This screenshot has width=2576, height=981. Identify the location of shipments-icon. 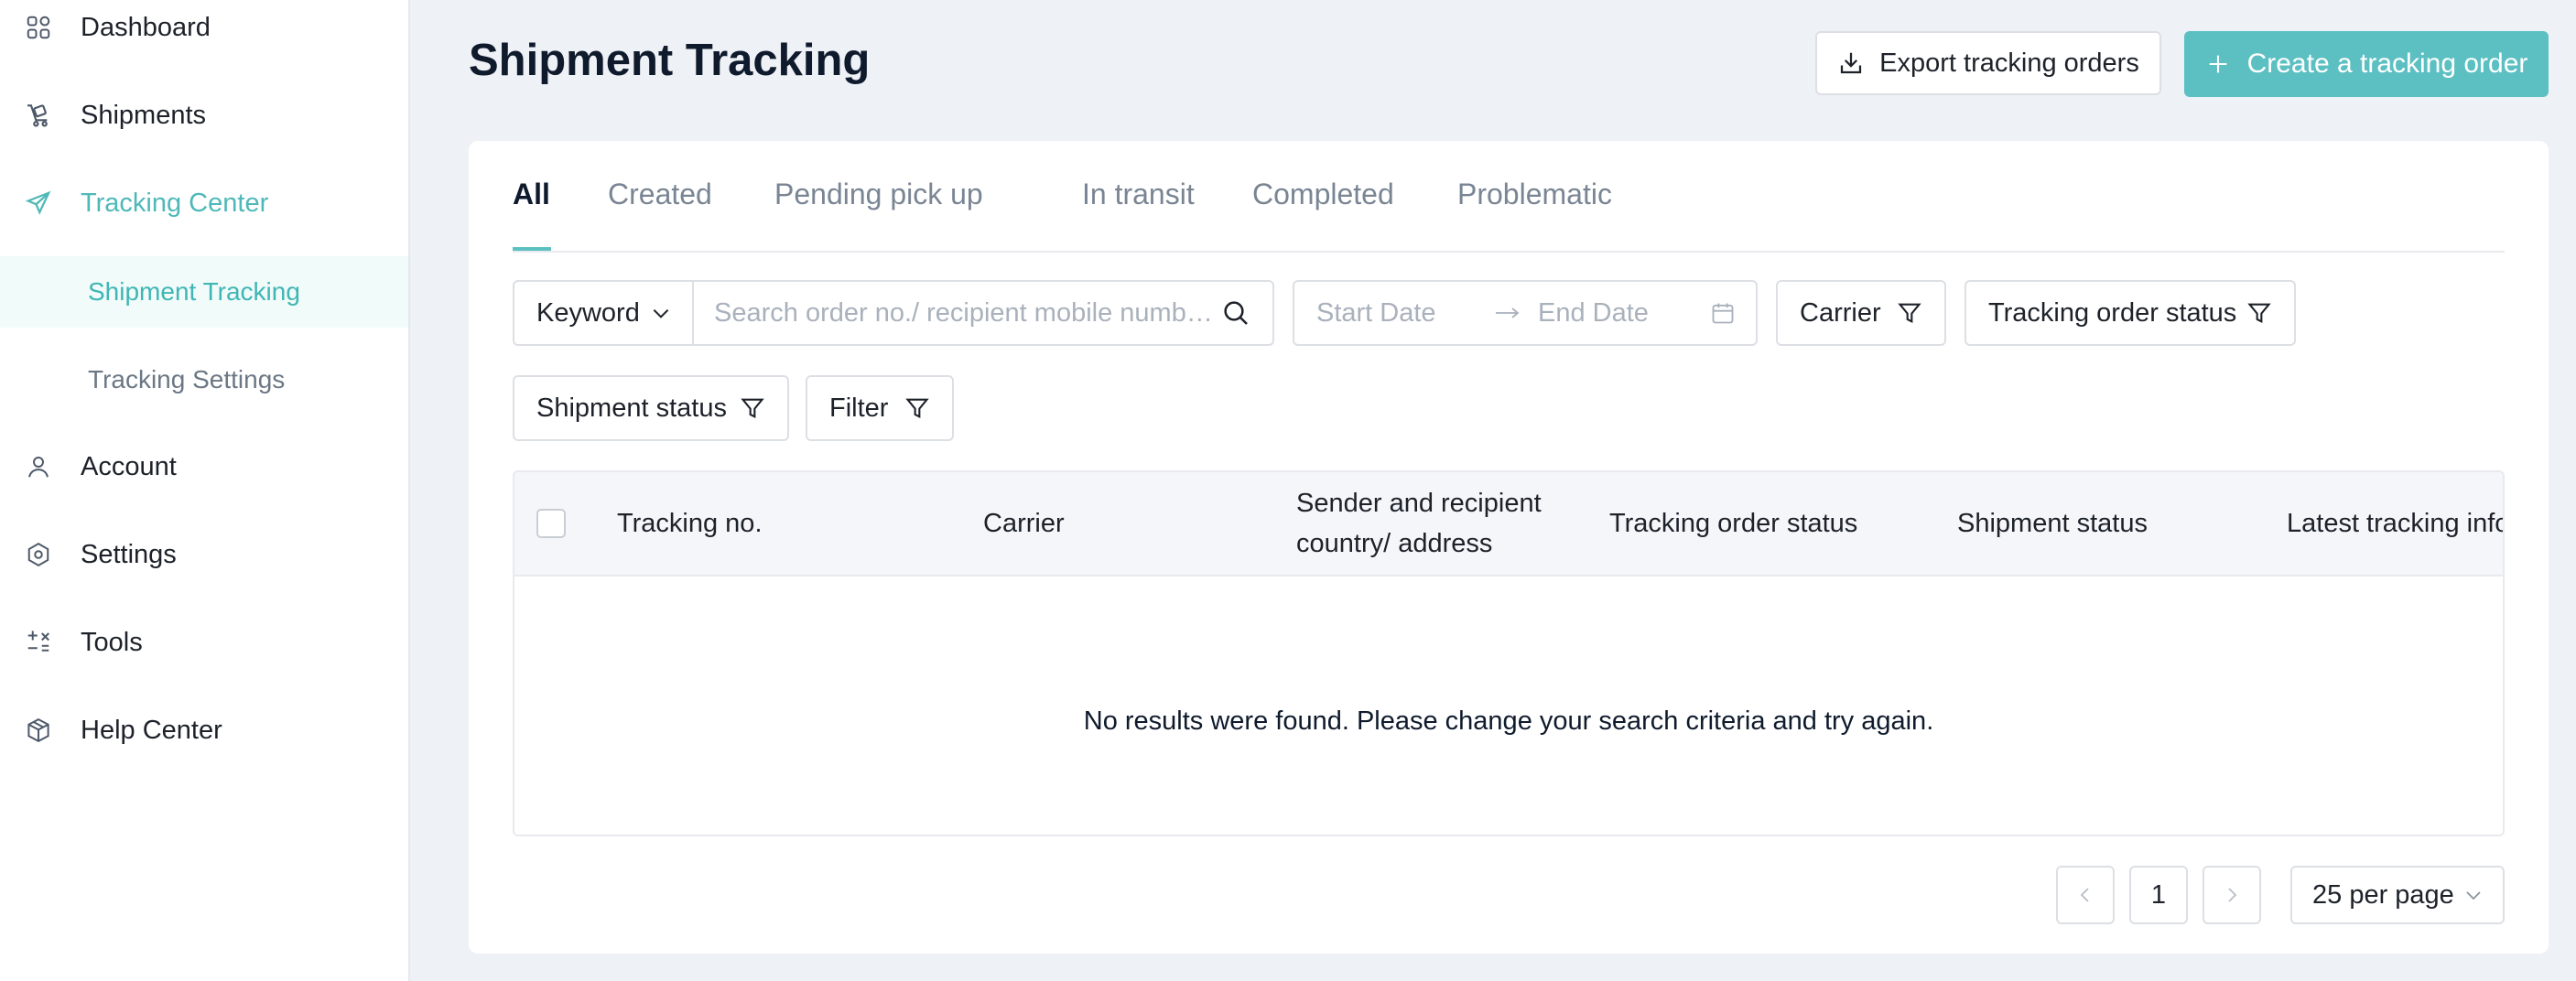
(38, 115).